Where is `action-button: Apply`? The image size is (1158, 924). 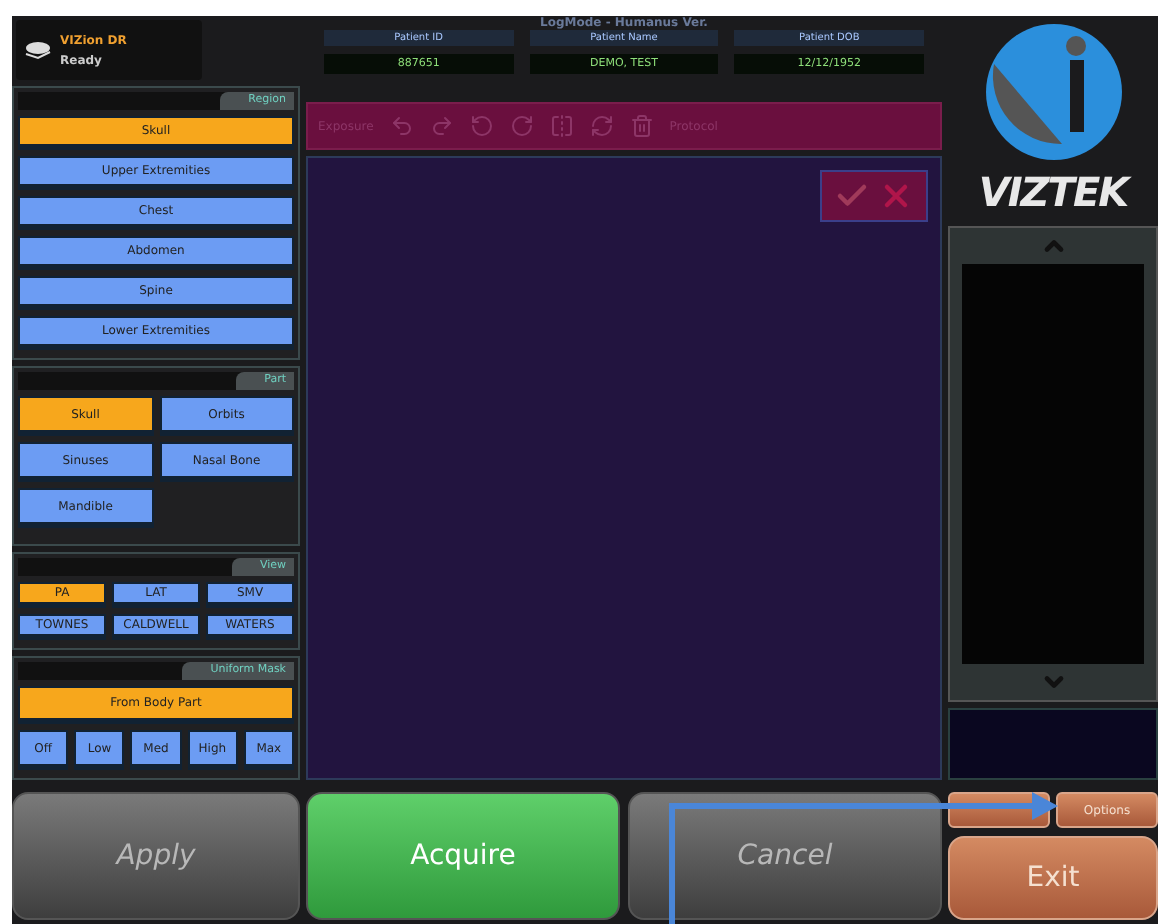 action-button: Apply is located at coordinates (156, 856).